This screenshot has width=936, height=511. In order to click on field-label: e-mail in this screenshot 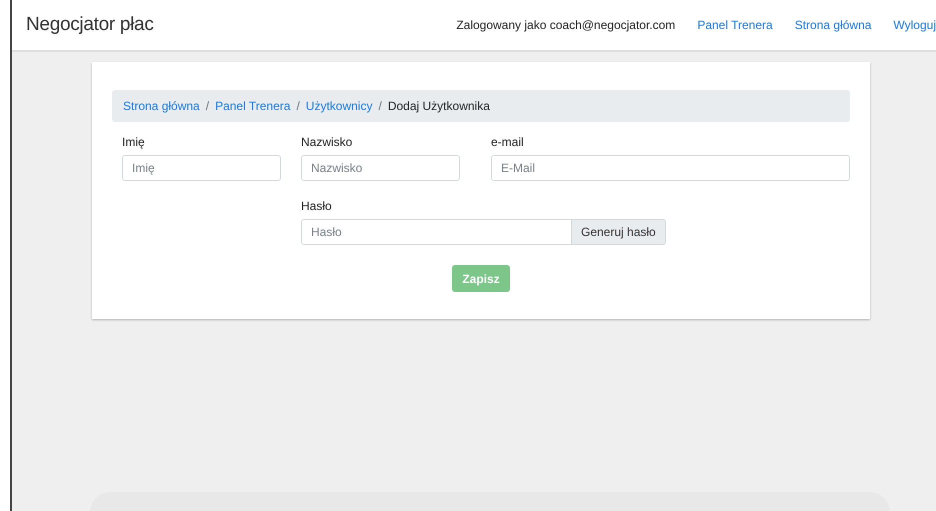, I will do `click(508, 142)`.